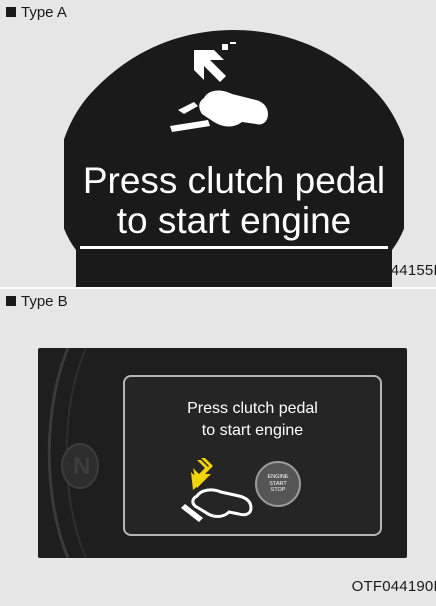 This screenshot has width=436, height=606. What do you see at coordinates (393, 270) in the screenshot?
I see `figure-code-a: OTF044155L` at bounding box center [393, 270].